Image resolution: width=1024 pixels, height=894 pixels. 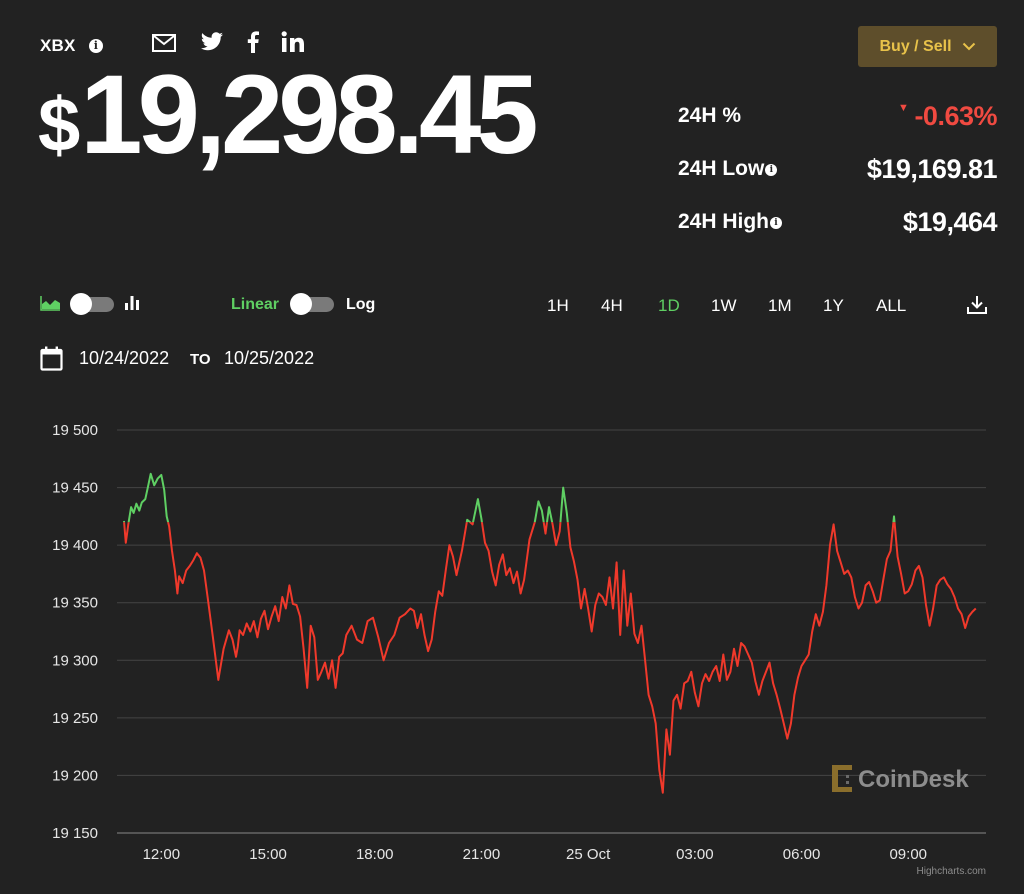 I want to click on buy-sell-button: Buy / Sell, so click(x=927, y=46).